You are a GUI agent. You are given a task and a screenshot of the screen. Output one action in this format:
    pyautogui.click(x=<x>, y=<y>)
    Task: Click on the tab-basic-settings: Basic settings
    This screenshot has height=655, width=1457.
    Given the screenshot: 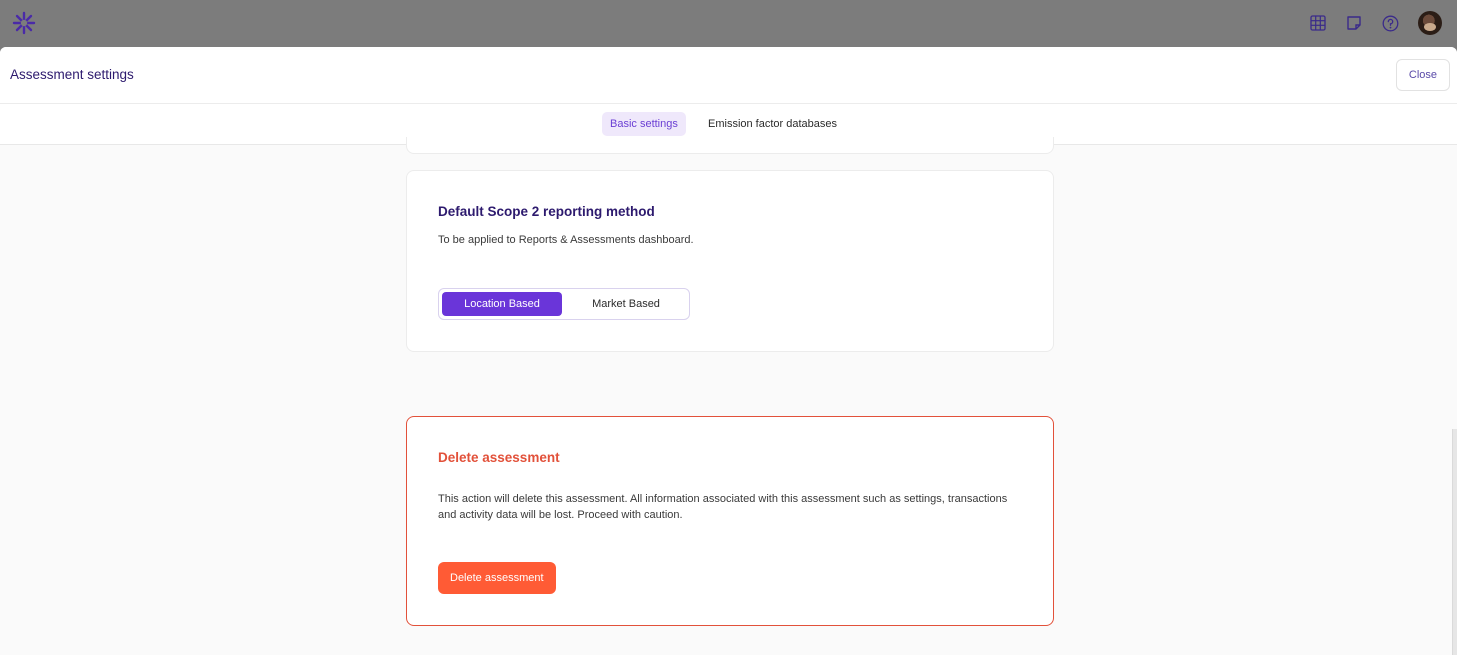 What is the action you would take?
    pyautogui.click(x=644, y=124)
    